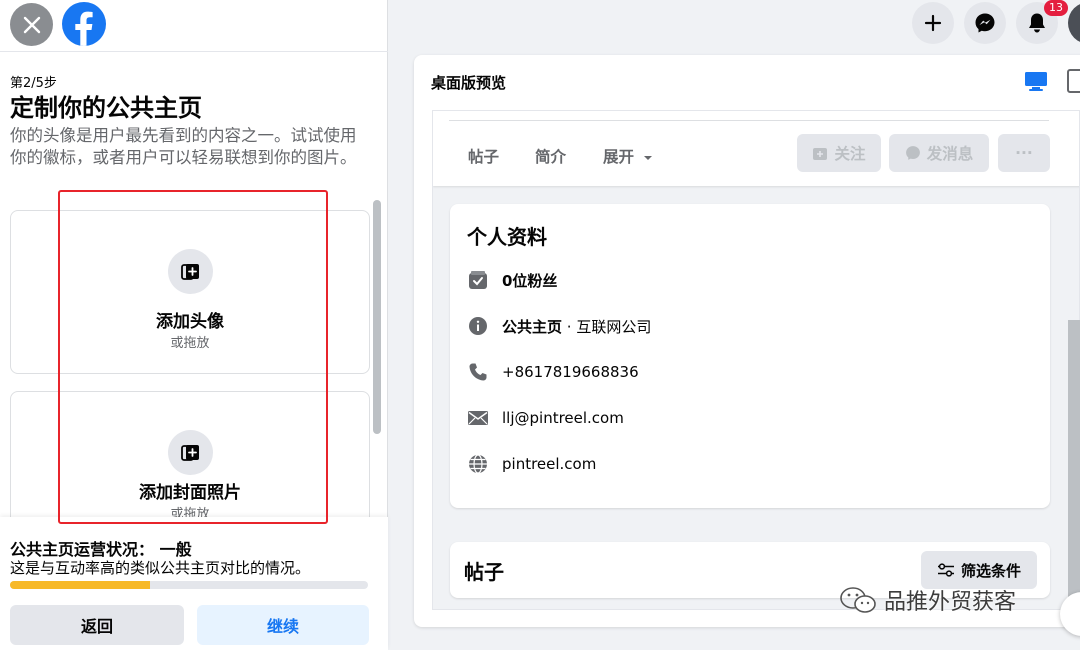 The image size is (1080, 650). Describe the element at coordinates (619, 157) in the screenshot. I see `tab-more-label: 展开` at that location.